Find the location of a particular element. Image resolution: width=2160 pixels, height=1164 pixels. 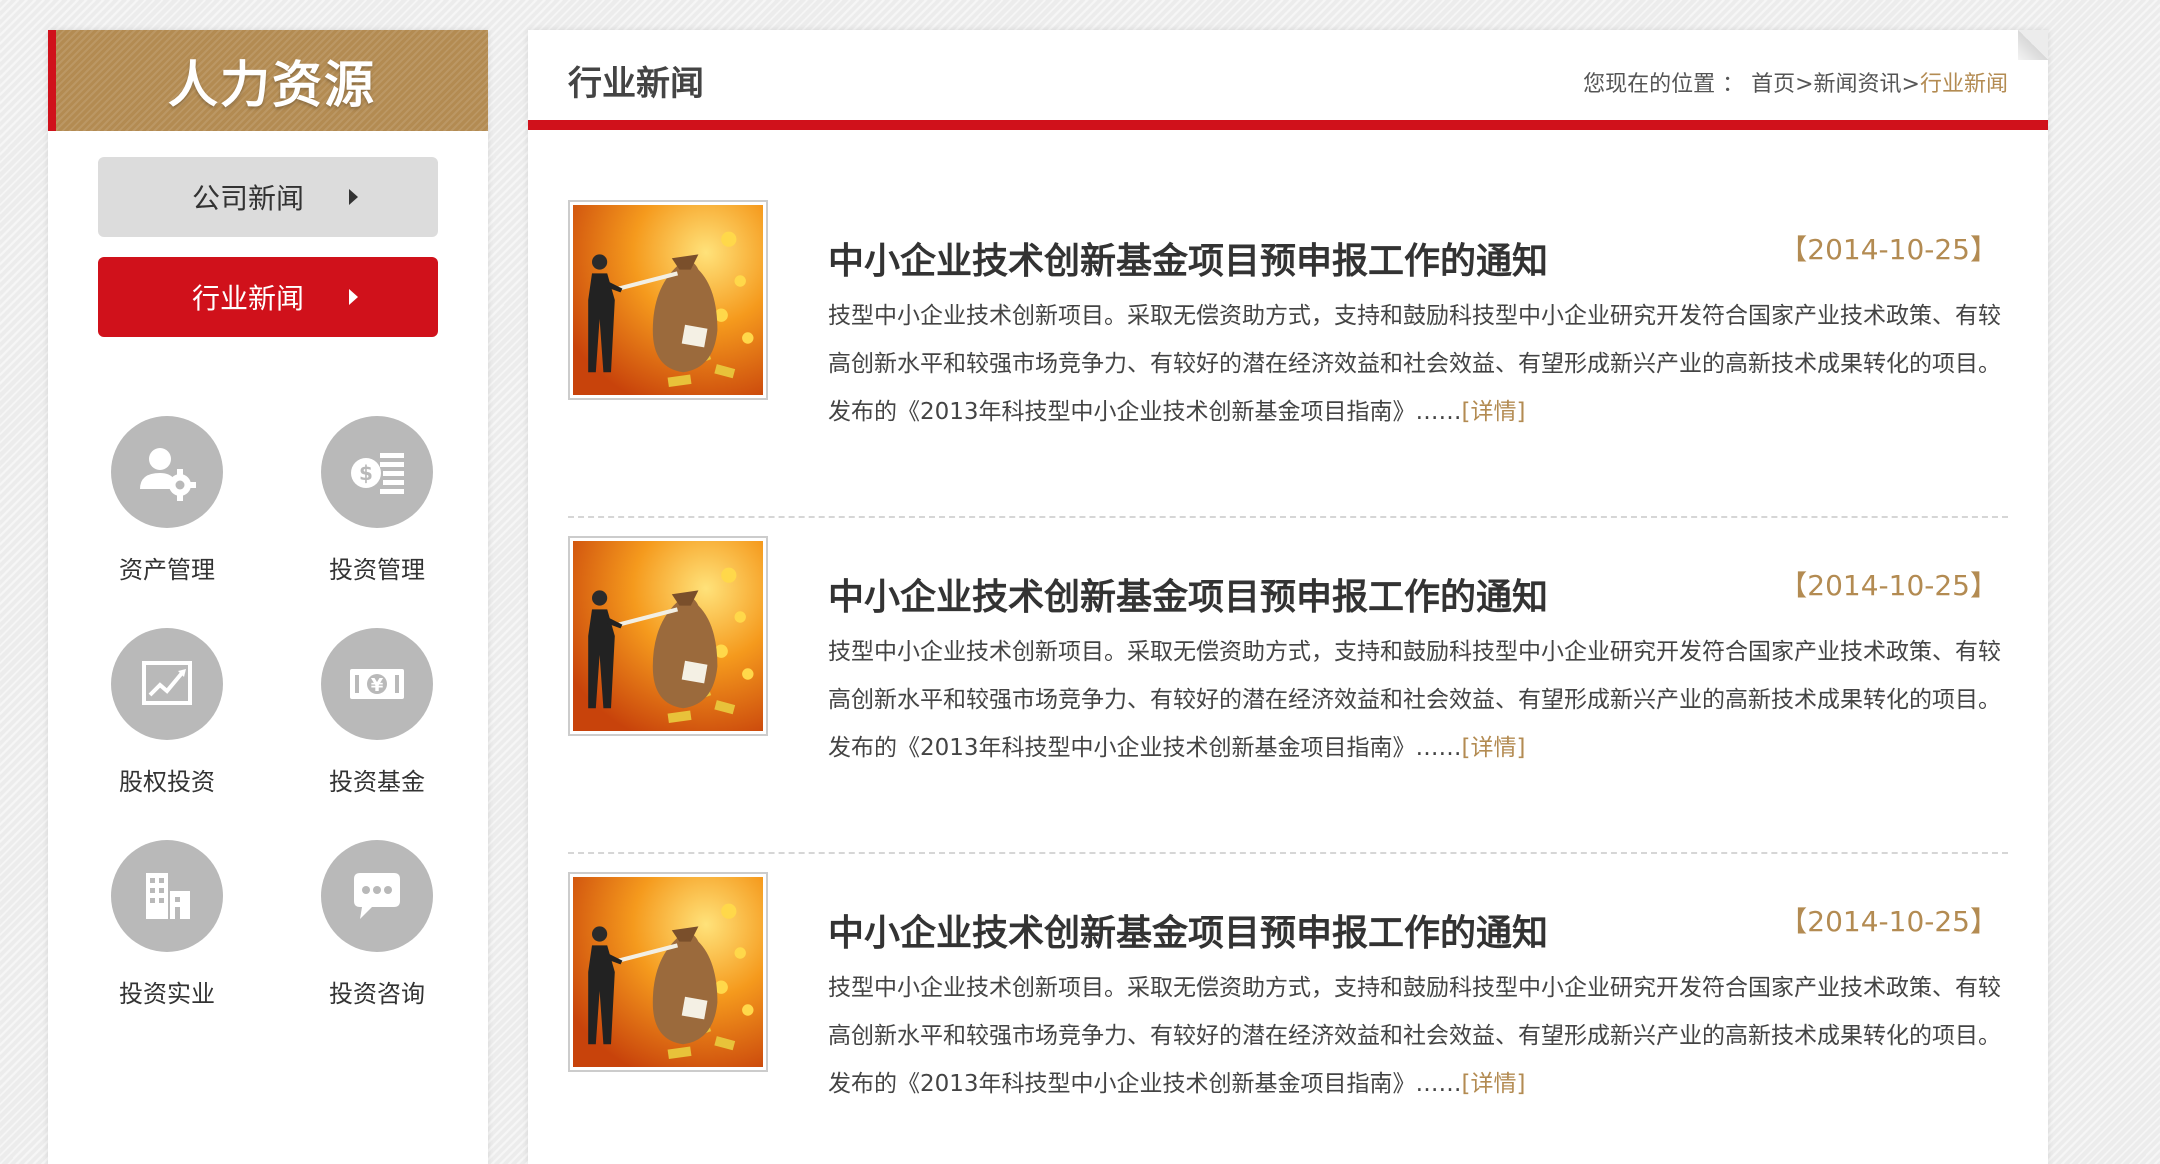

nav-label: 行业新闻 is located at coordinates (247, 298).